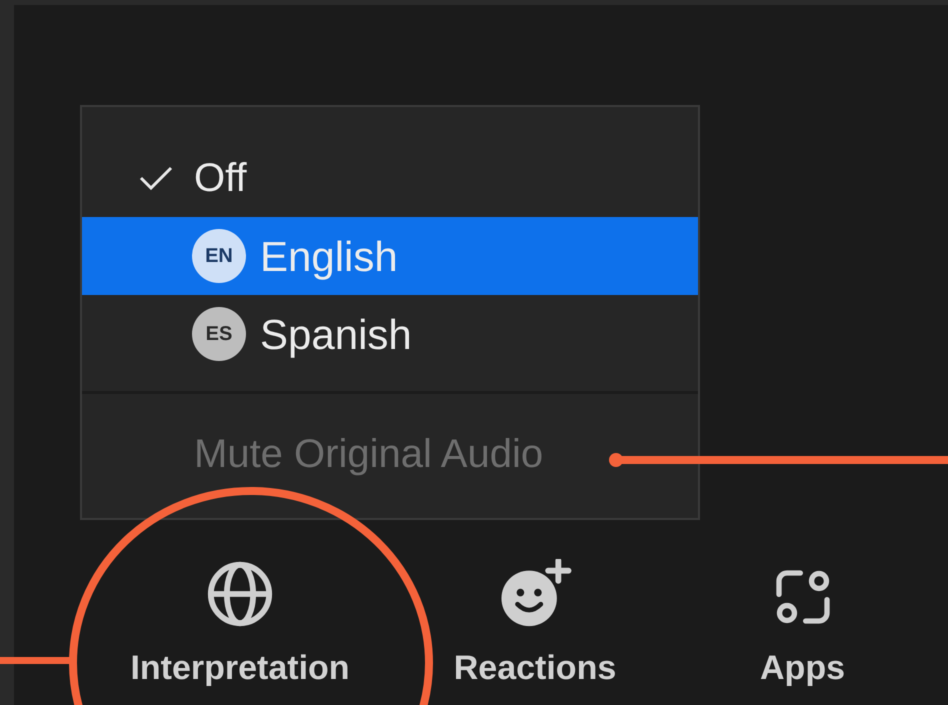 This screenshot has width=948, height=705. What do you see at coordinates (240, 594) in the screenshot?
I see `globe-icon` at bounding box center [240, 594].